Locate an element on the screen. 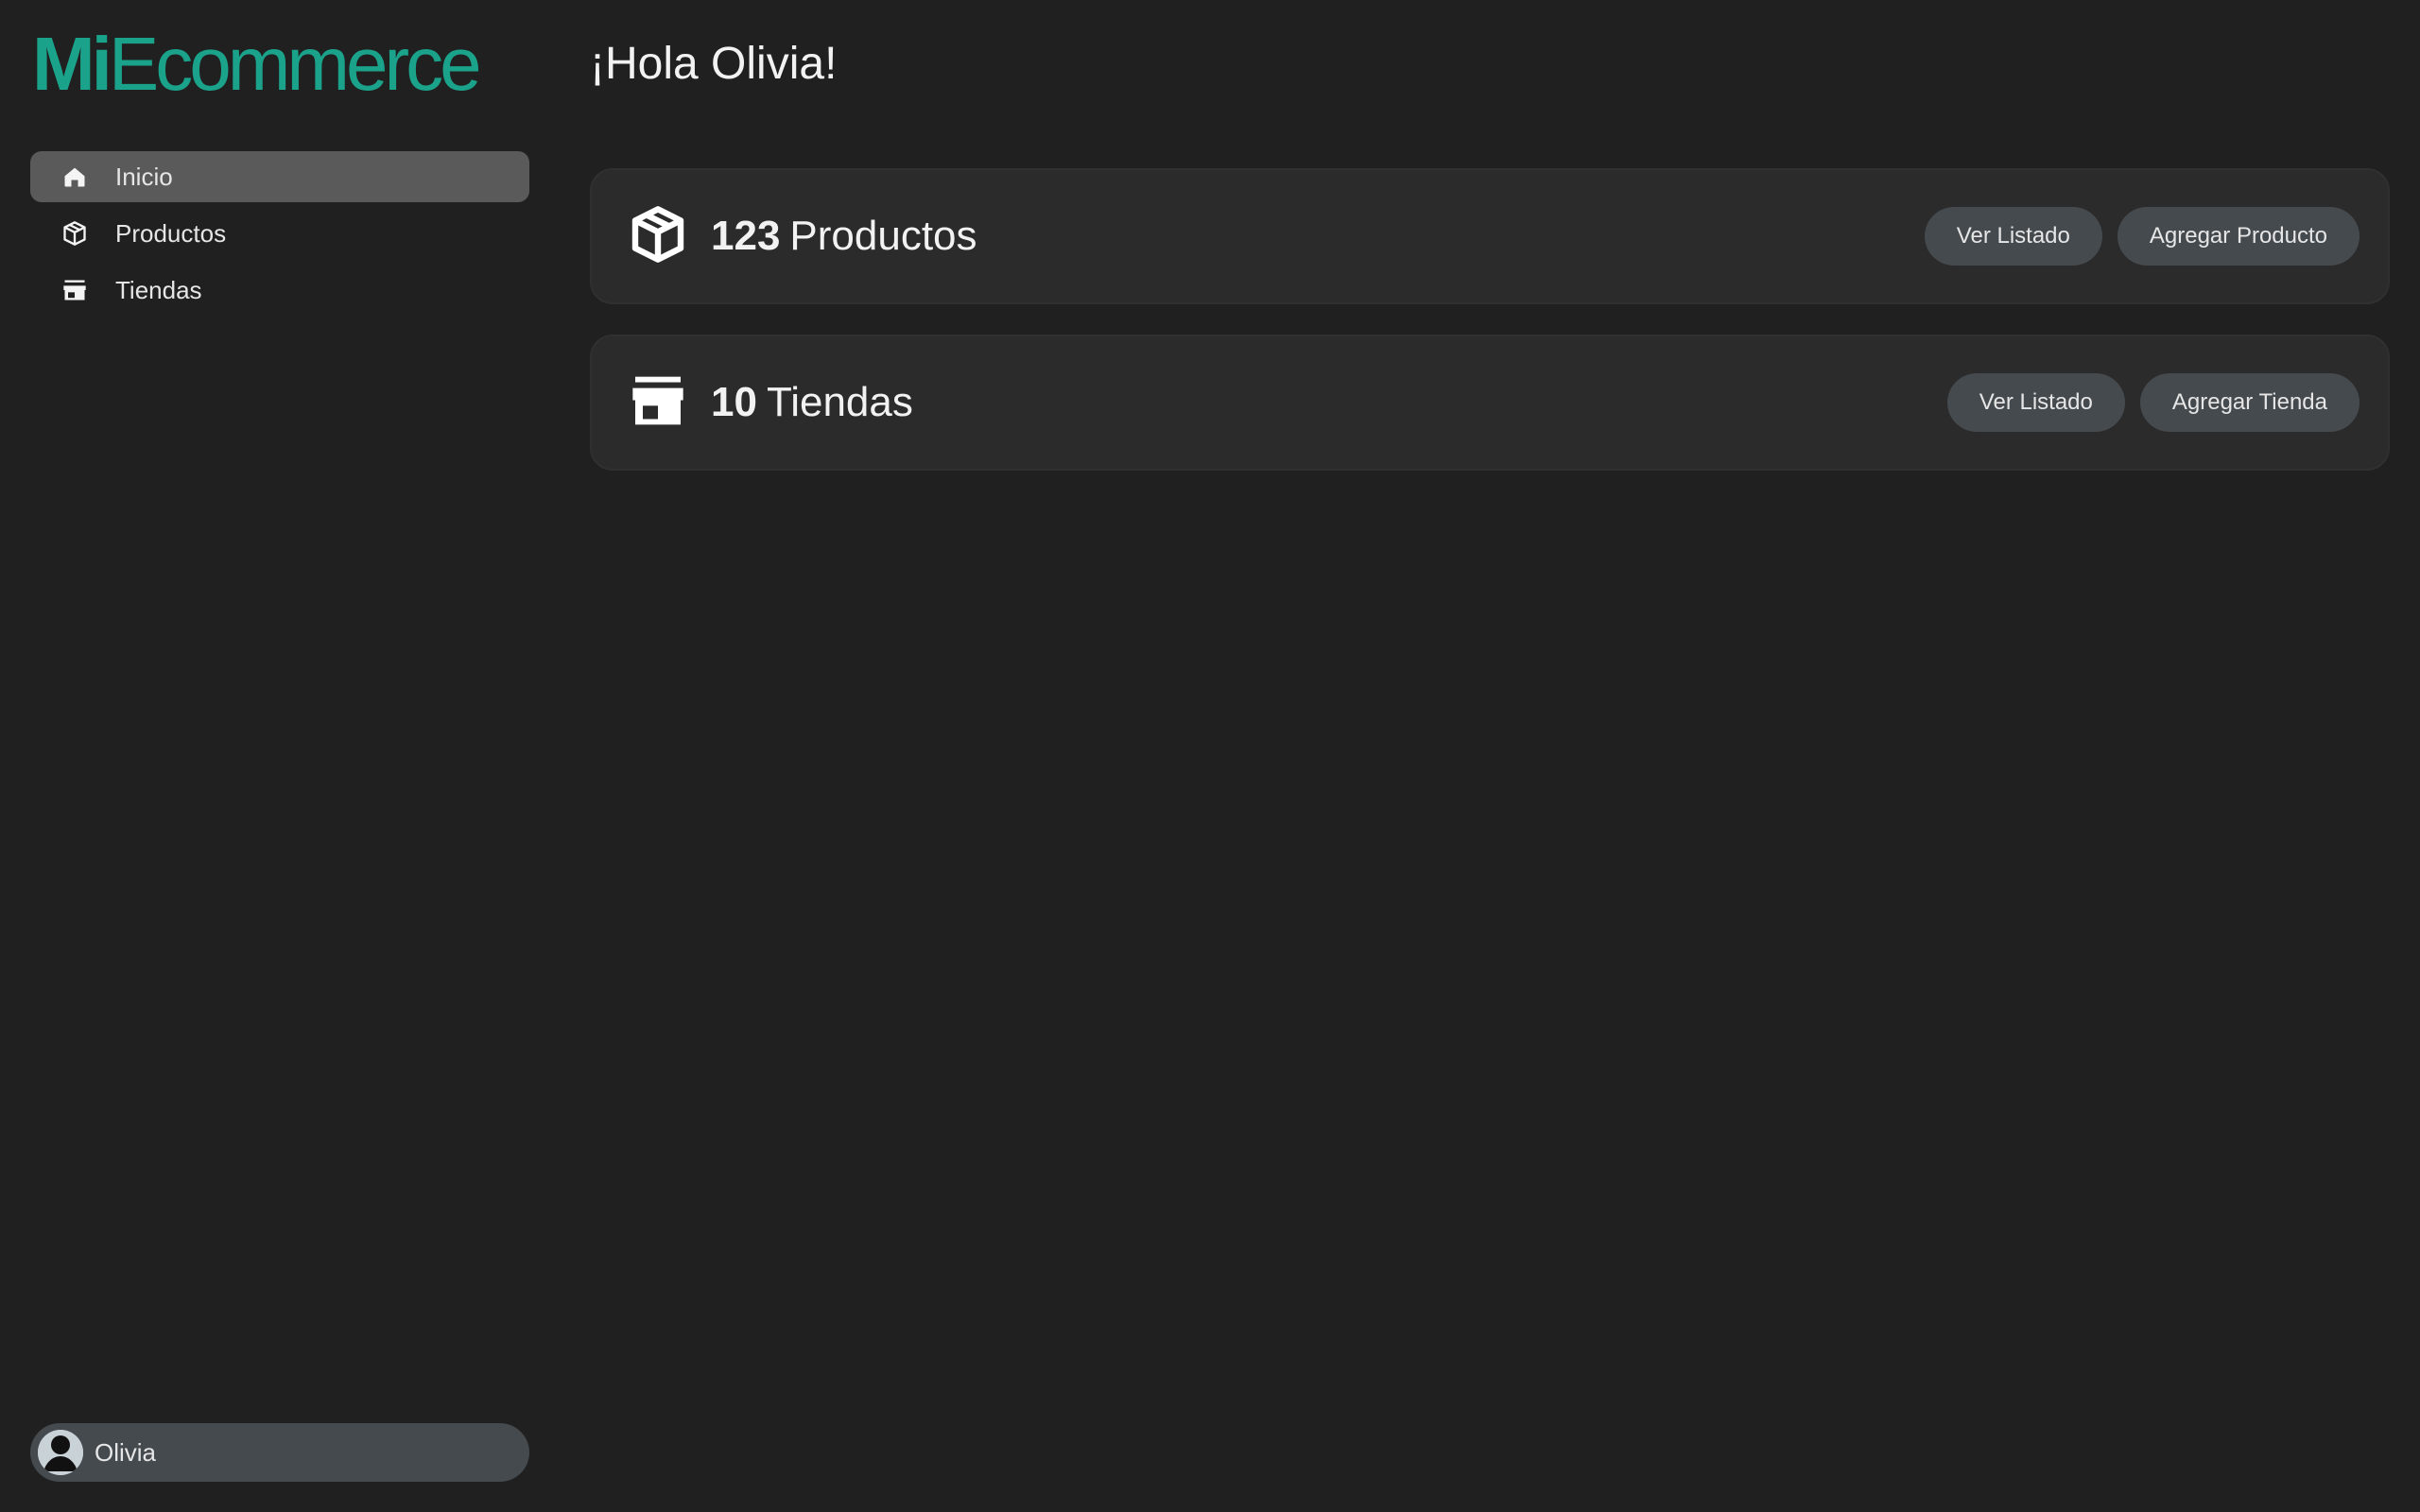  sidebar-item-tiendas: Tiendas is located at coordinates (279, 290).